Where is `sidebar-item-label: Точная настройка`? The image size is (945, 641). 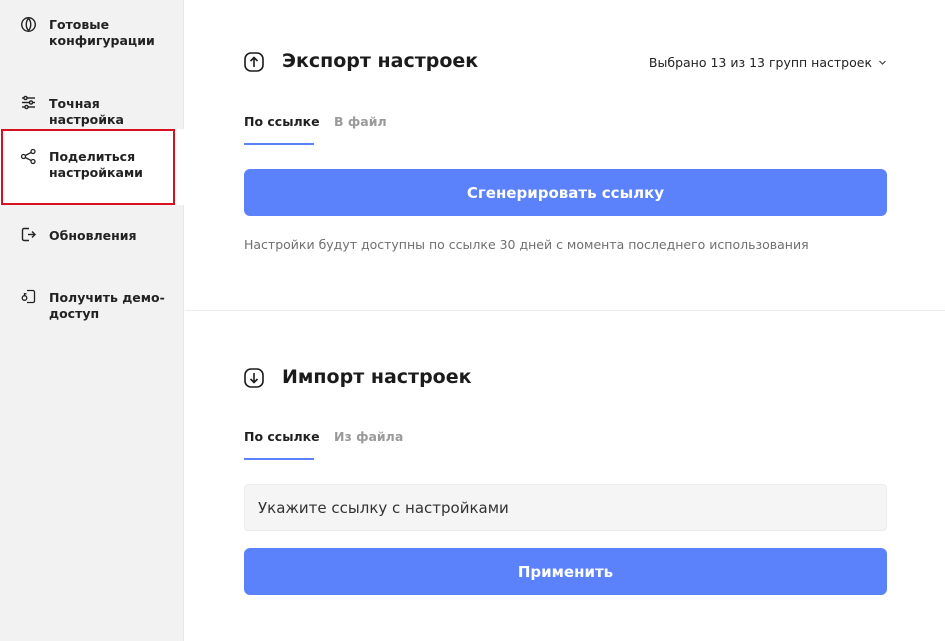 sidebar-item-label: Точная настройка is located at coordinates (86, 111).